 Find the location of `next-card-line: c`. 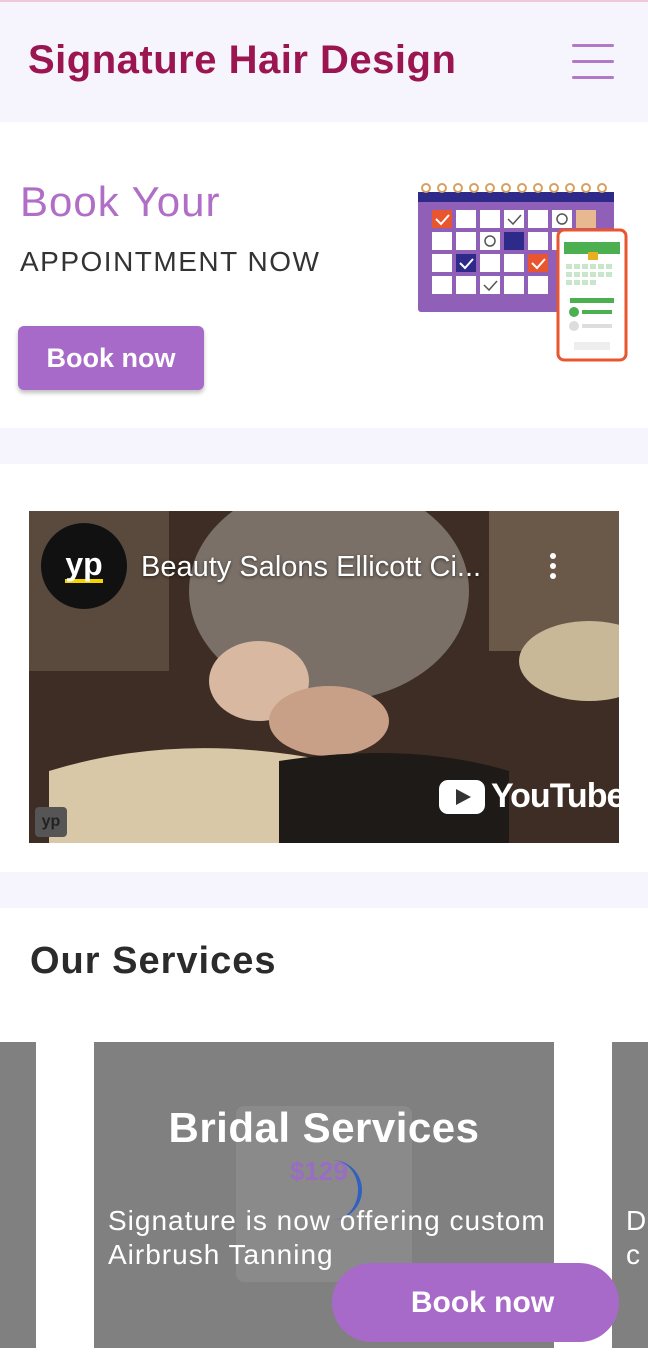

next-card-line: c is located at coordinates (633, 1254).